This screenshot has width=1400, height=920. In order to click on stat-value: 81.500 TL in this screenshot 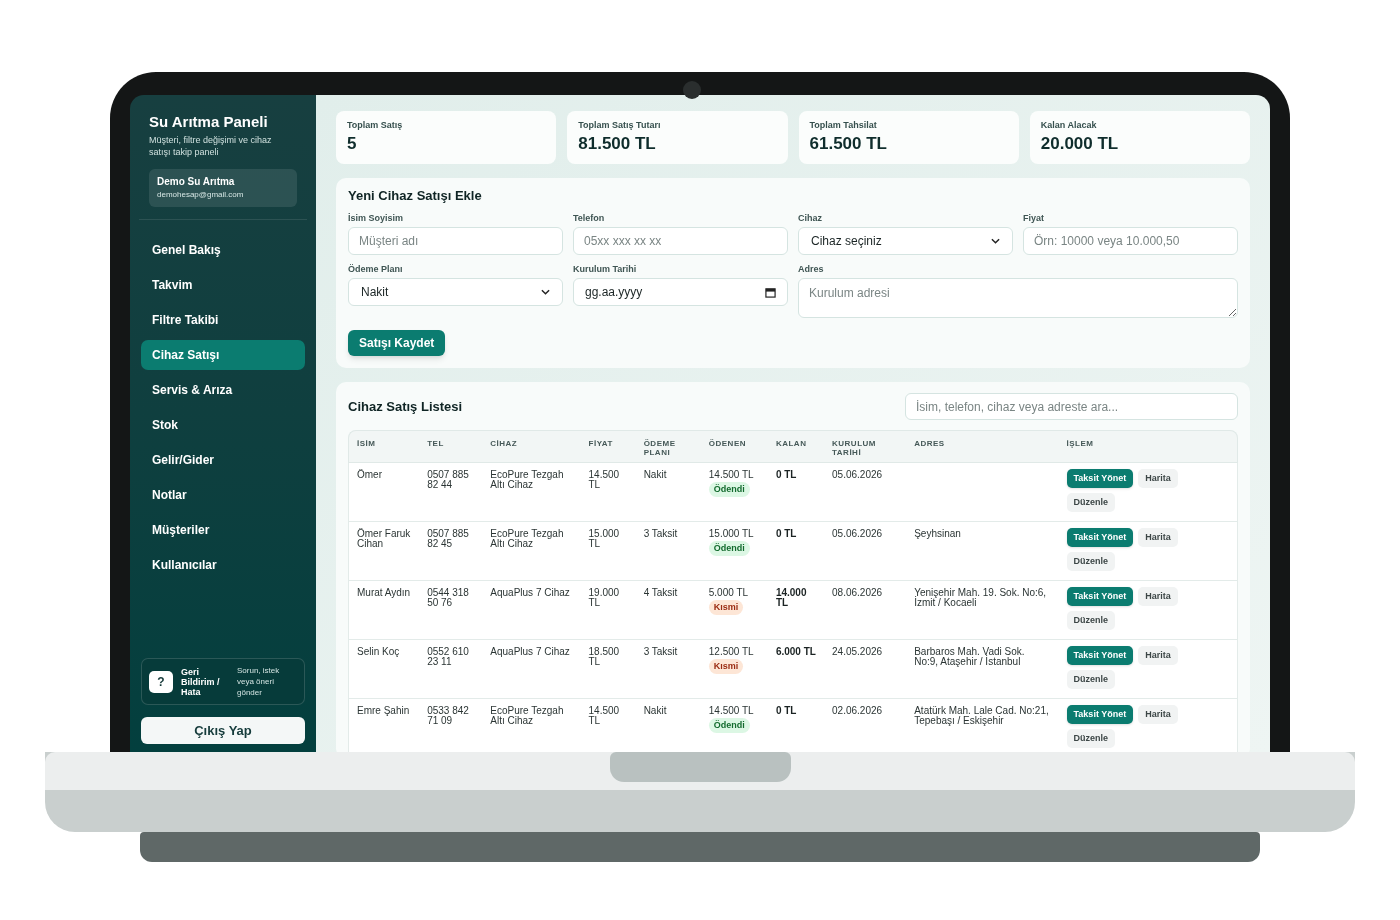, I will do `click(617, 144)`.